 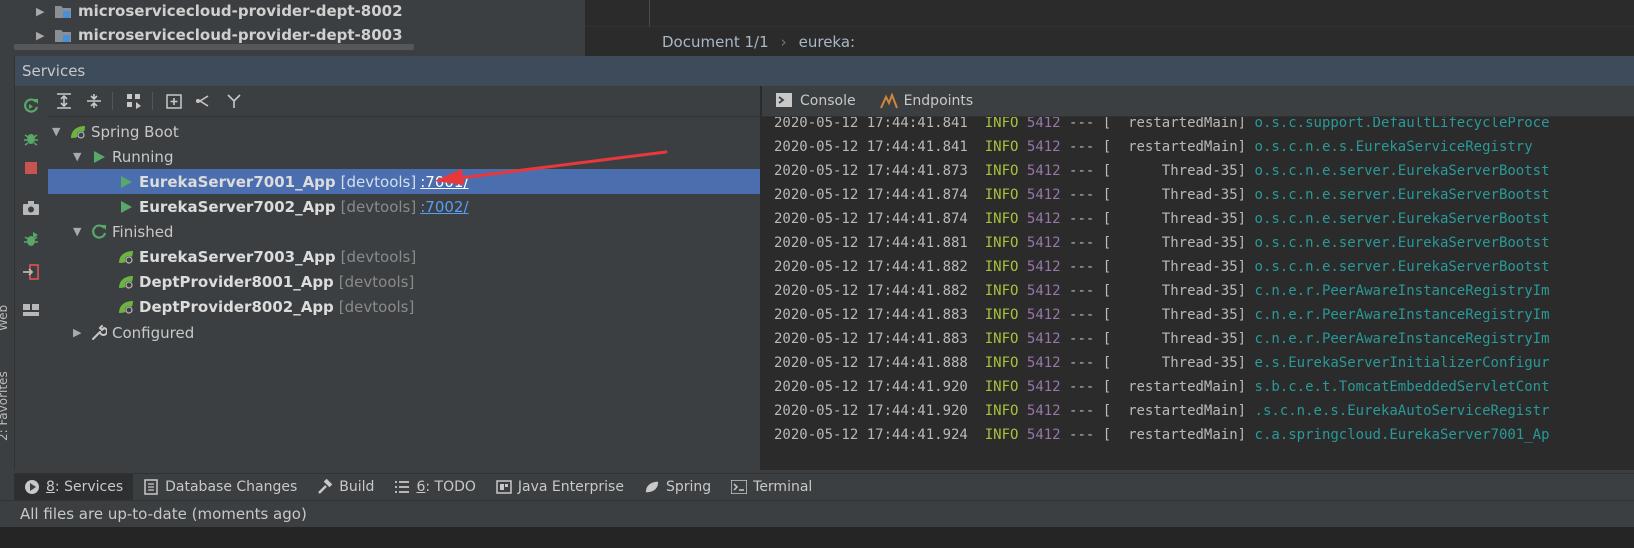 I want to click on java-enterprise-icon, so click(x=504, y=487).